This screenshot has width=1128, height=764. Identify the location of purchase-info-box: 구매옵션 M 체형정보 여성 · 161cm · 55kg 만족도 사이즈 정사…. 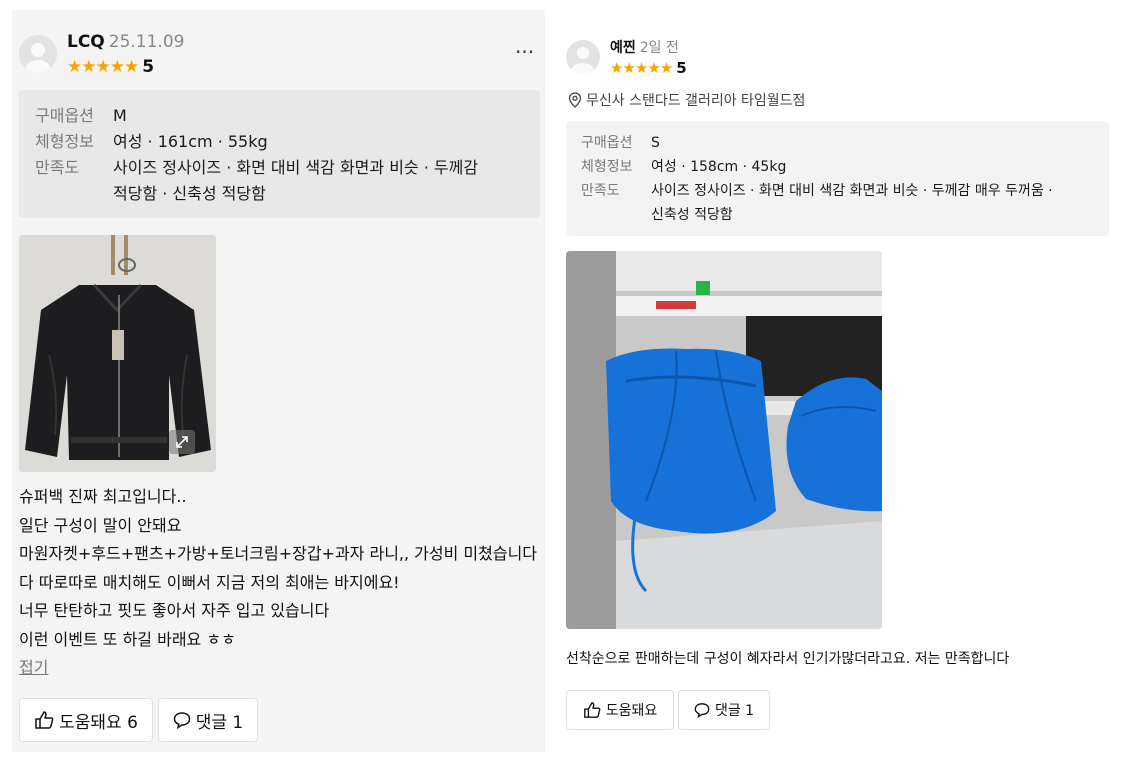
(279, 154).